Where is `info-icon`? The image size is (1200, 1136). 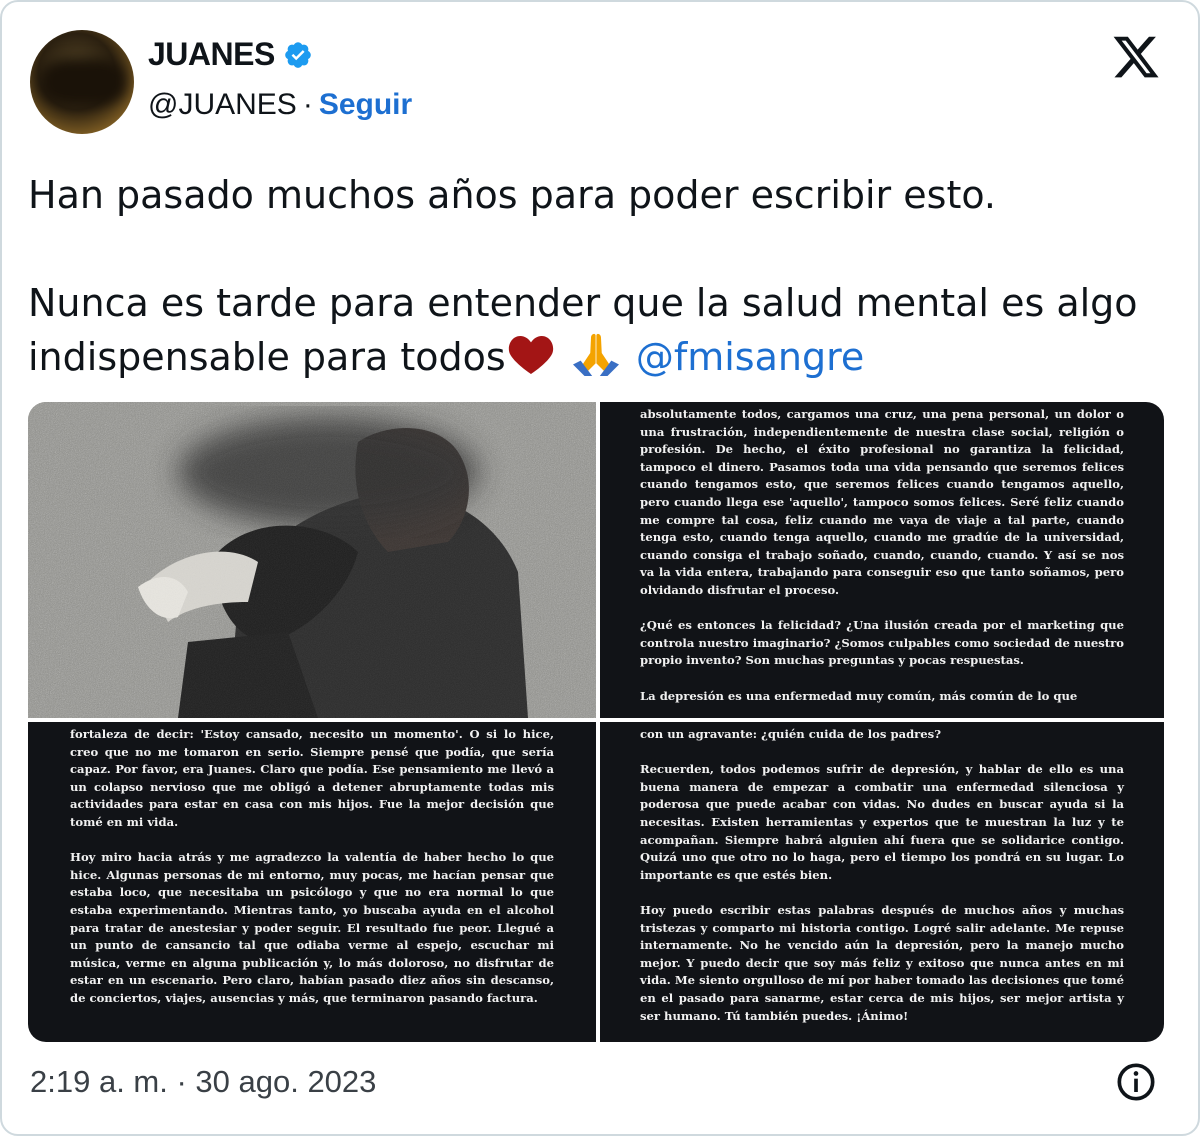 info-icon is located at coordinates (1136, 1082).